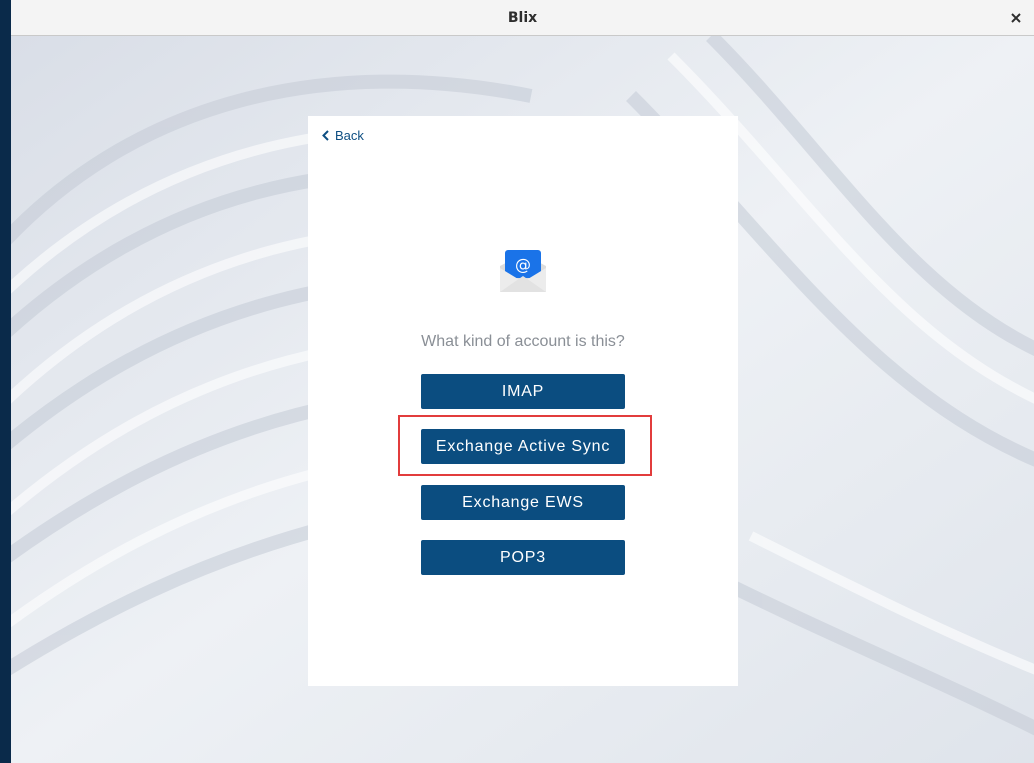 The width and height of the screenshot is (1034, 763). I want to click on close-icon, so click(1016, 18).